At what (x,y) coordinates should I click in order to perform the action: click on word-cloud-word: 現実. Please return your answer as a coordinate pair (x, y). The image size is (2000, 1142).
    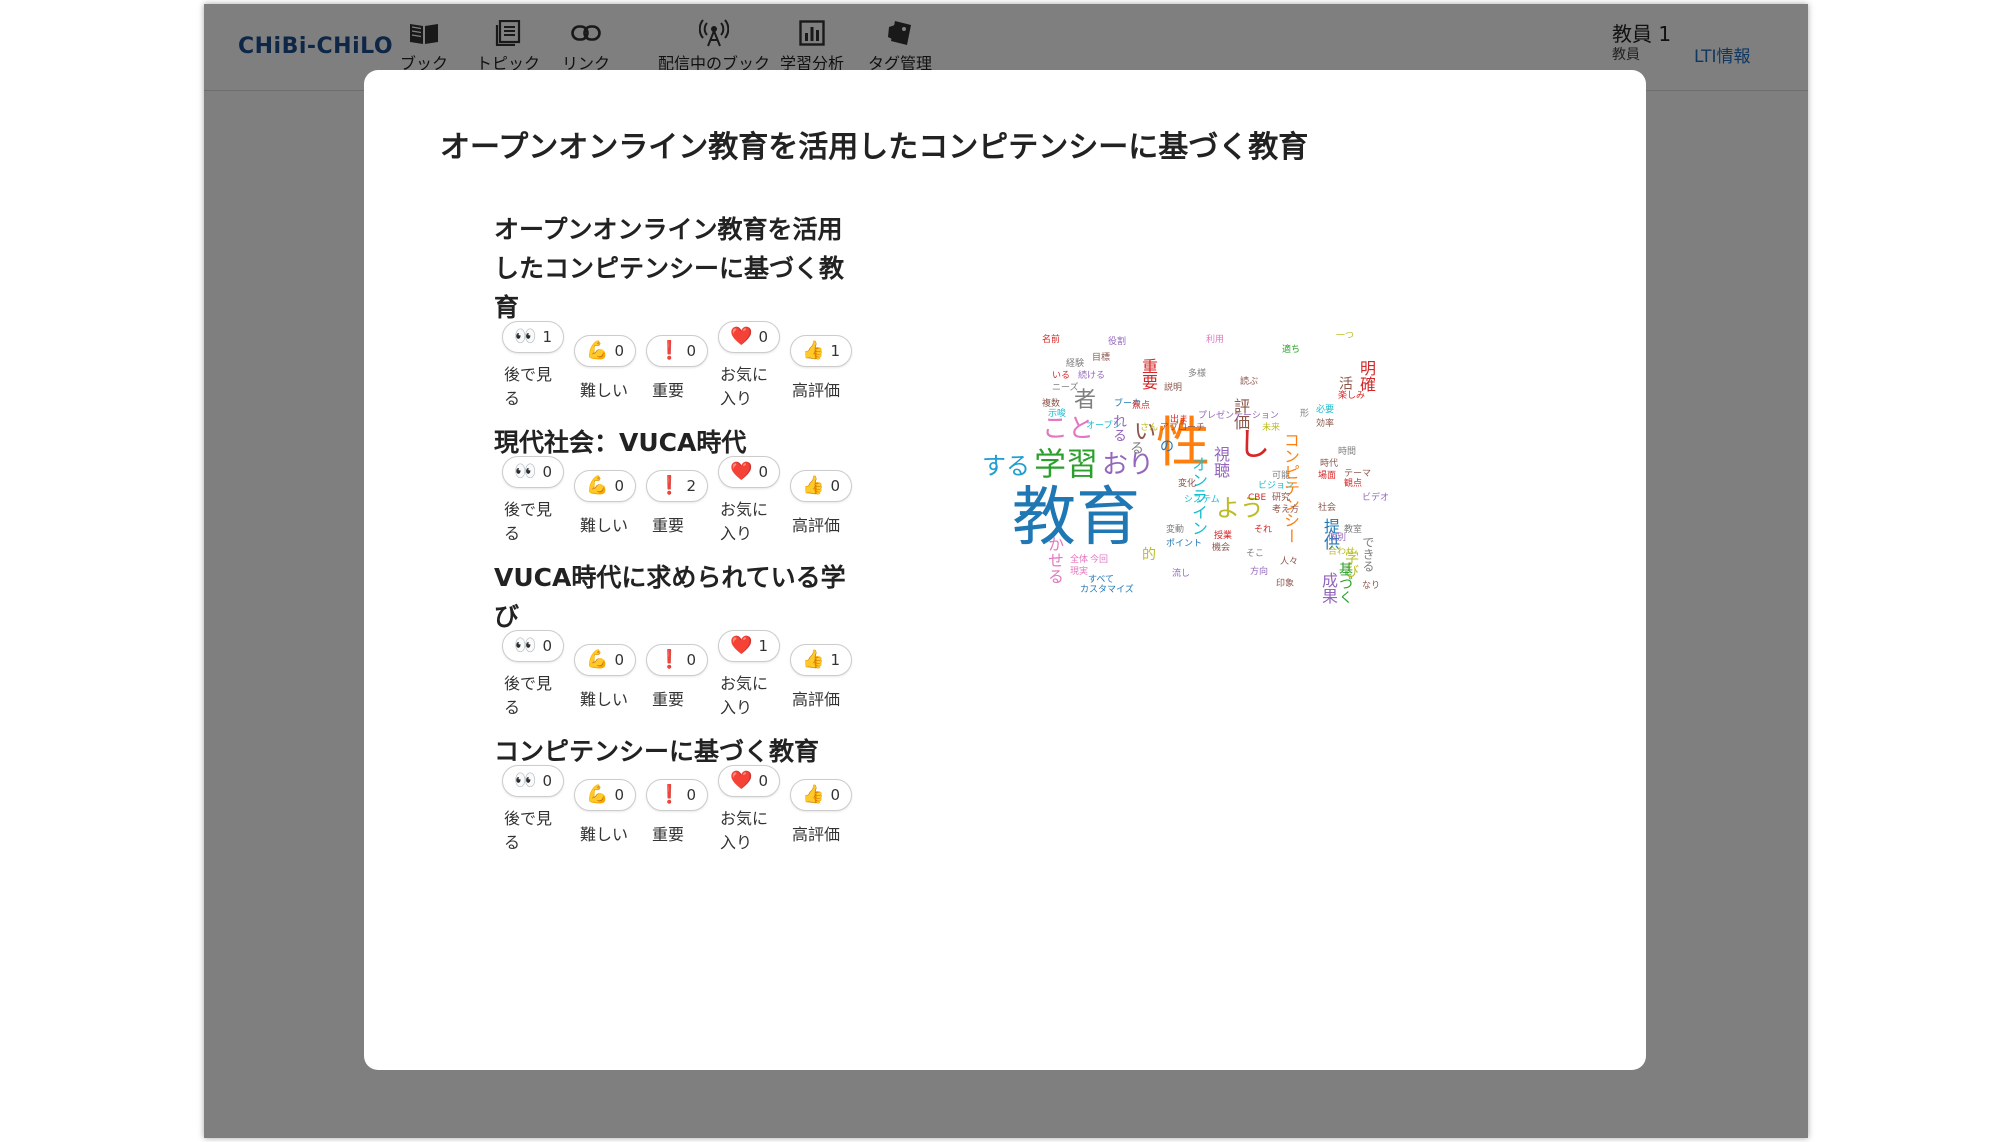
    Looking at the image, I should click on (1079, 572).